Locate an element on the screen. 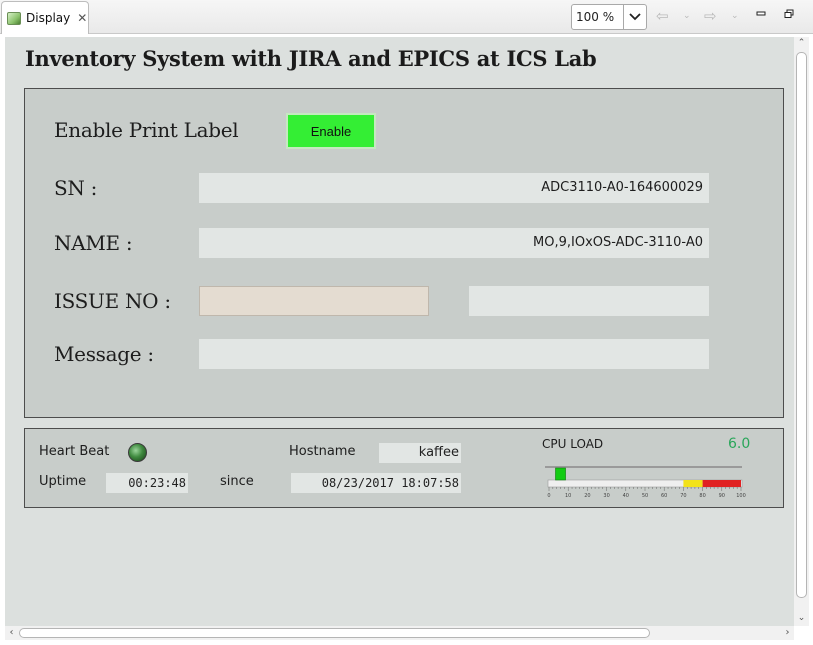  message-field is located at coordinates (454, 354).